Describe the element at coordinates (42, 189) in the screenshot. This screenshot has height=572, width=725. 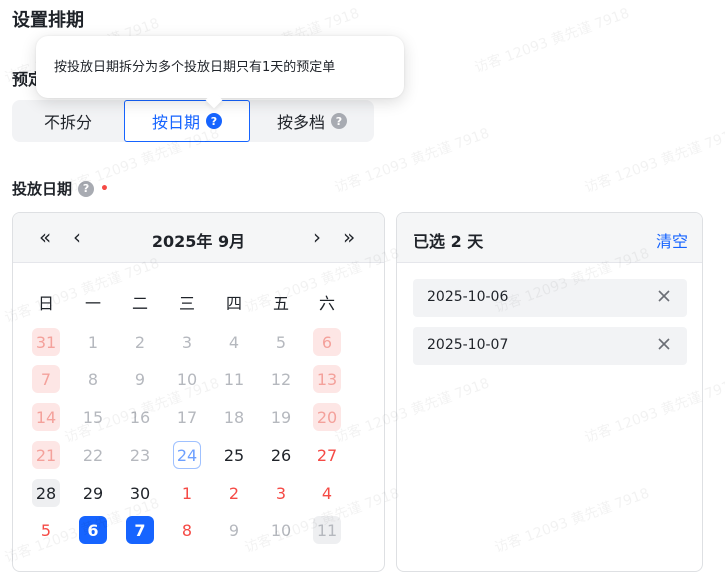
I see `field-label-text: 投放日期` at that location.